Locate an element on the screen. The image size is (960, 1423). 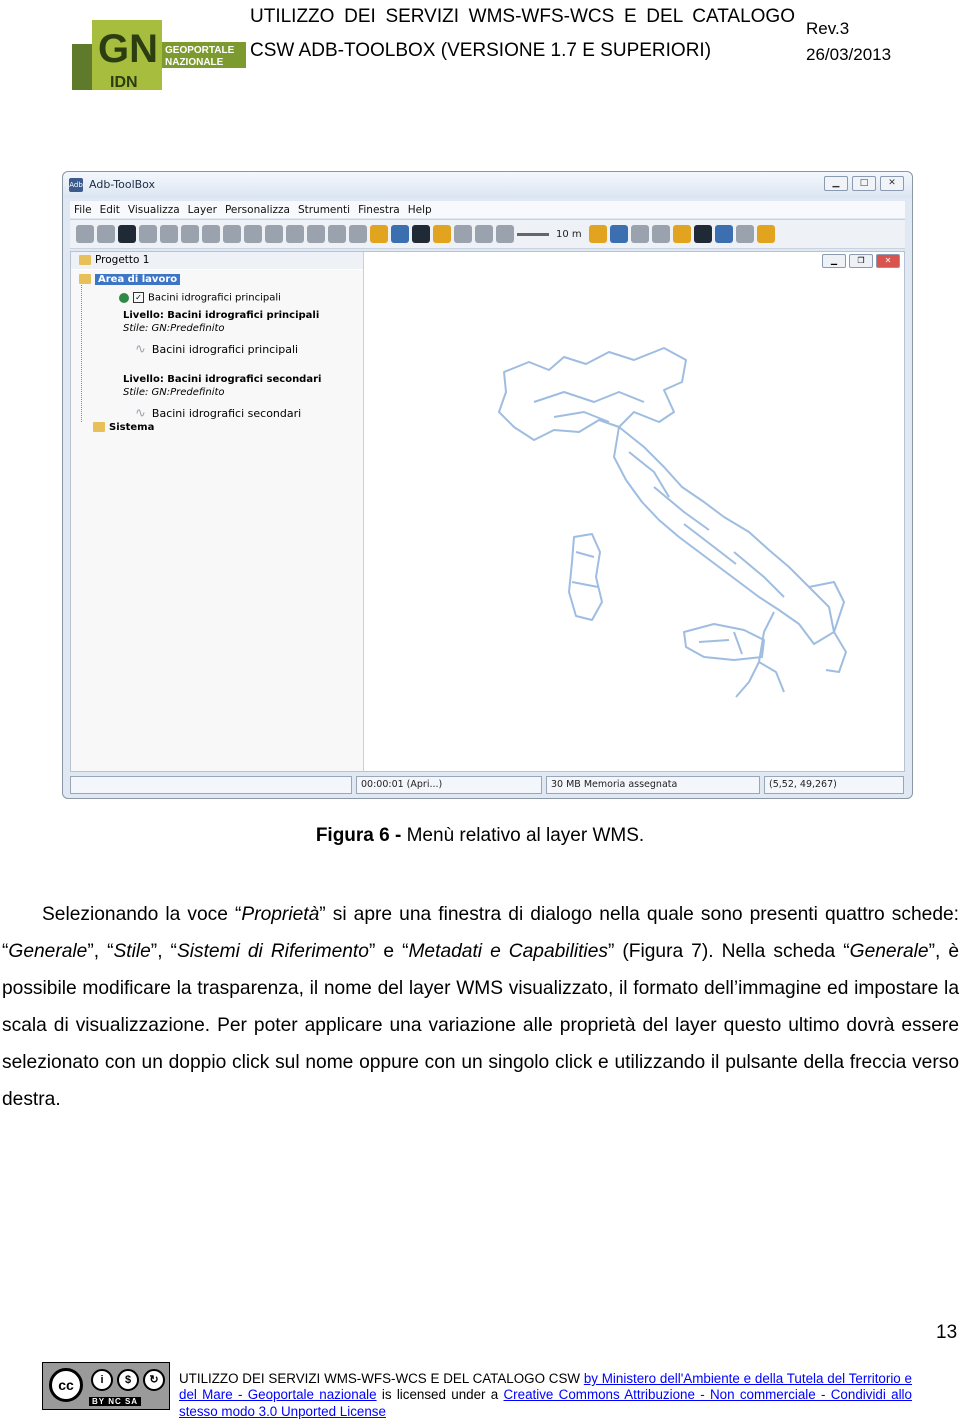
zoom-in-icon is located at coordinates (169, 234).